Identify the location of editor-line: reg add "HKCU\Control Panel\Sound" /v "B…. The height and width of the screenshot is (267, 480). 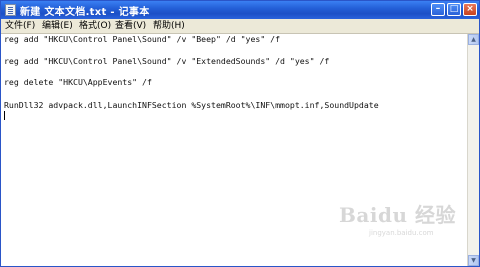
(142, 39).